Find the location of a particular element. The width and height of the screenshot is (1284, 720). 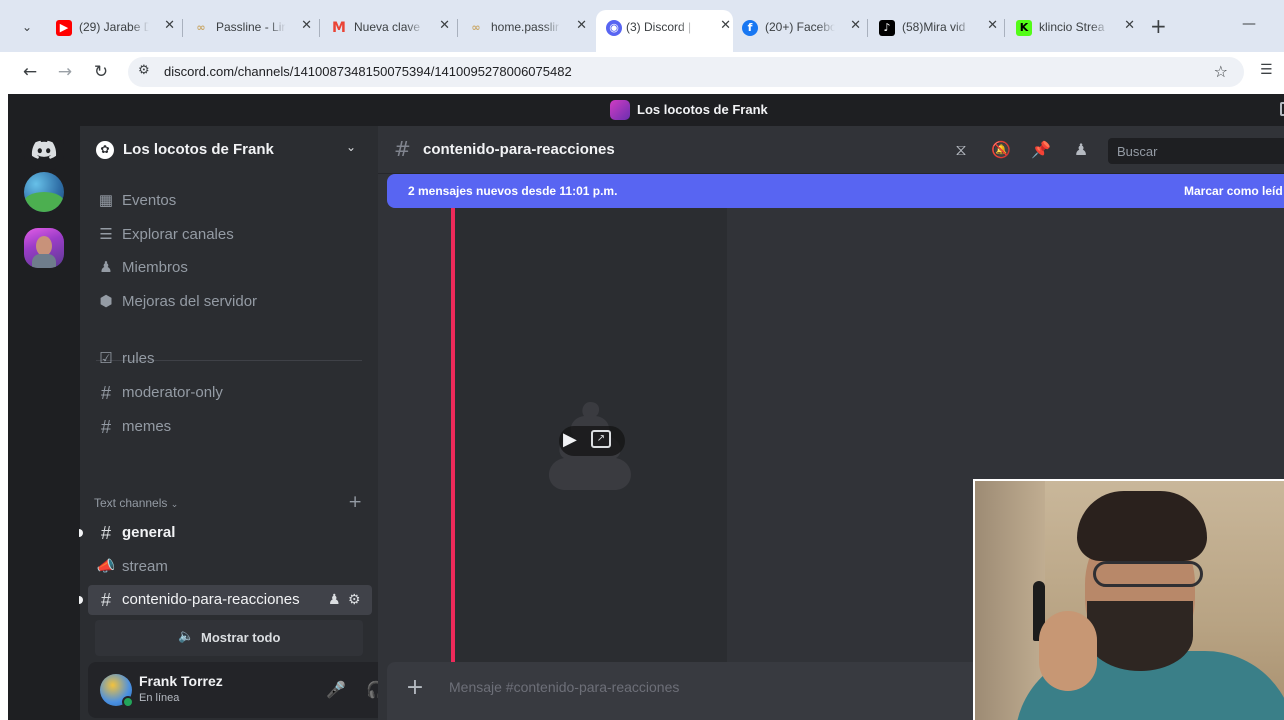

speaker-icon: 🔈 is located at coordinates (186, 636).